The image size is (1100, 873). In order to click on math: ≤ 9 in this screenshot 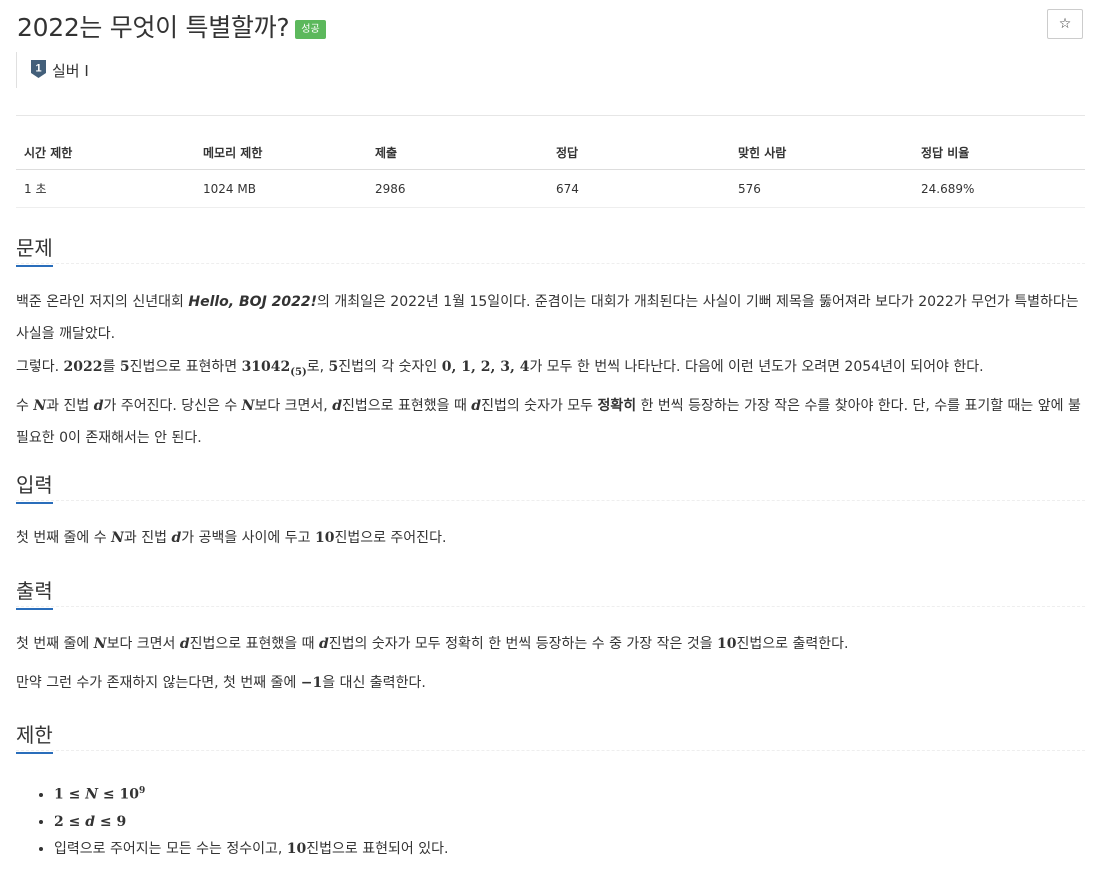, I will do `click(111, 821)`.